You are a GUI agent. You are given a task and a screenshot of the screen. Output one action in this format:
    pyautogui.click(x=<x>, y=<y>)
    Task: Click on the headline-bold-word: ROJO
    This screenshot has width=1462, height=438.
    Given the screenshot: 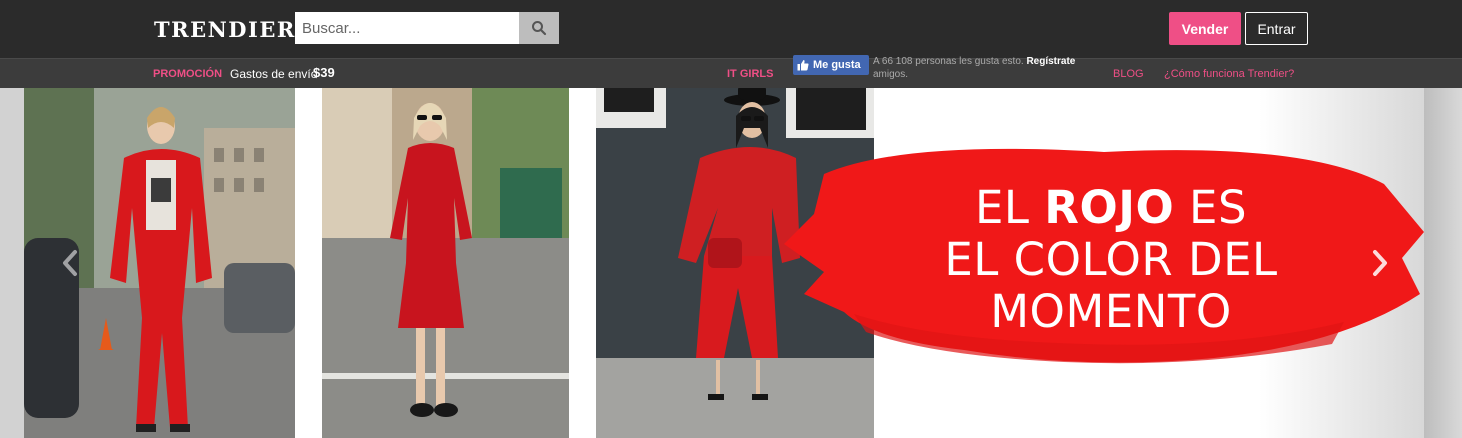 What is the action you would take?
    pyautogui.click(x=1109, y=207)
    